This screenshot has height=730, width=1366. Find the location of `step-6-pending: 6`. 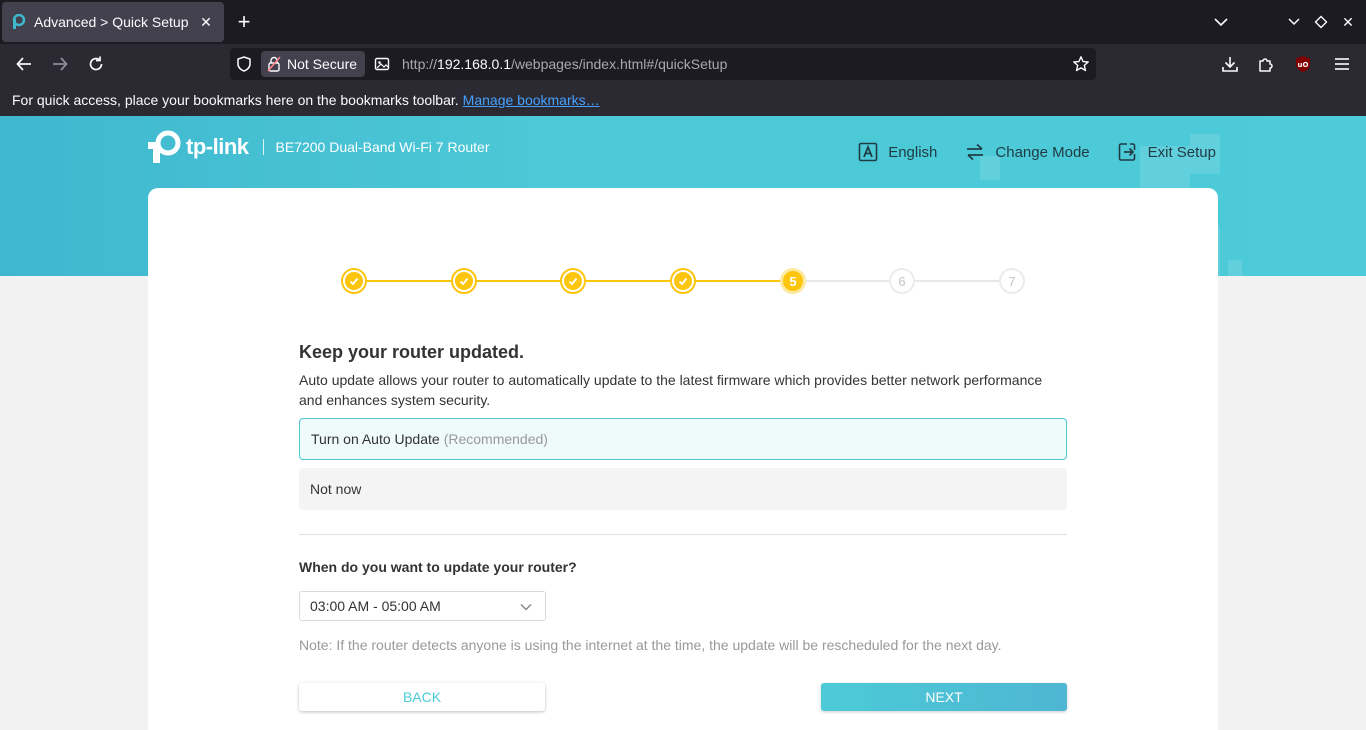

step-6-pending: 6 is located at coordinates (902, 281).